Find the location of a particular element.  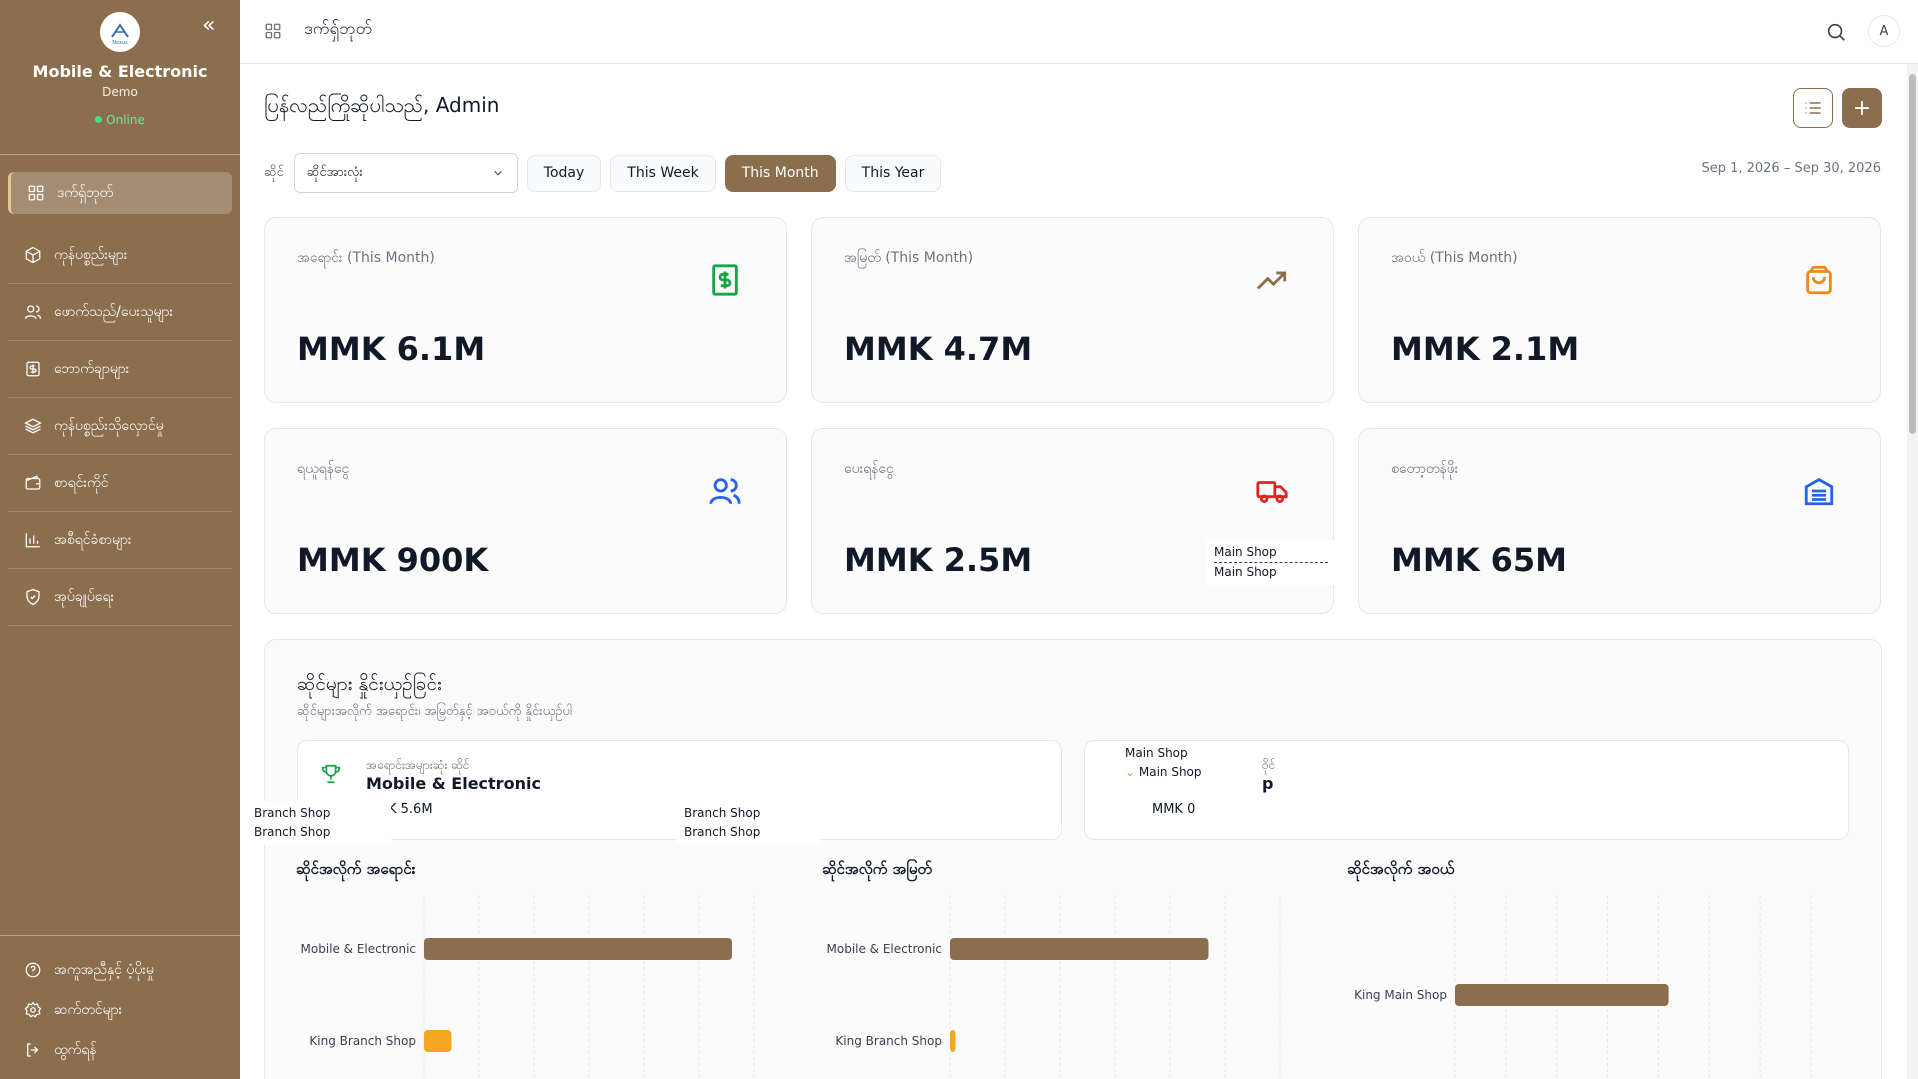

card-value: MMK 6.1M is located at coordinates (391, 349).